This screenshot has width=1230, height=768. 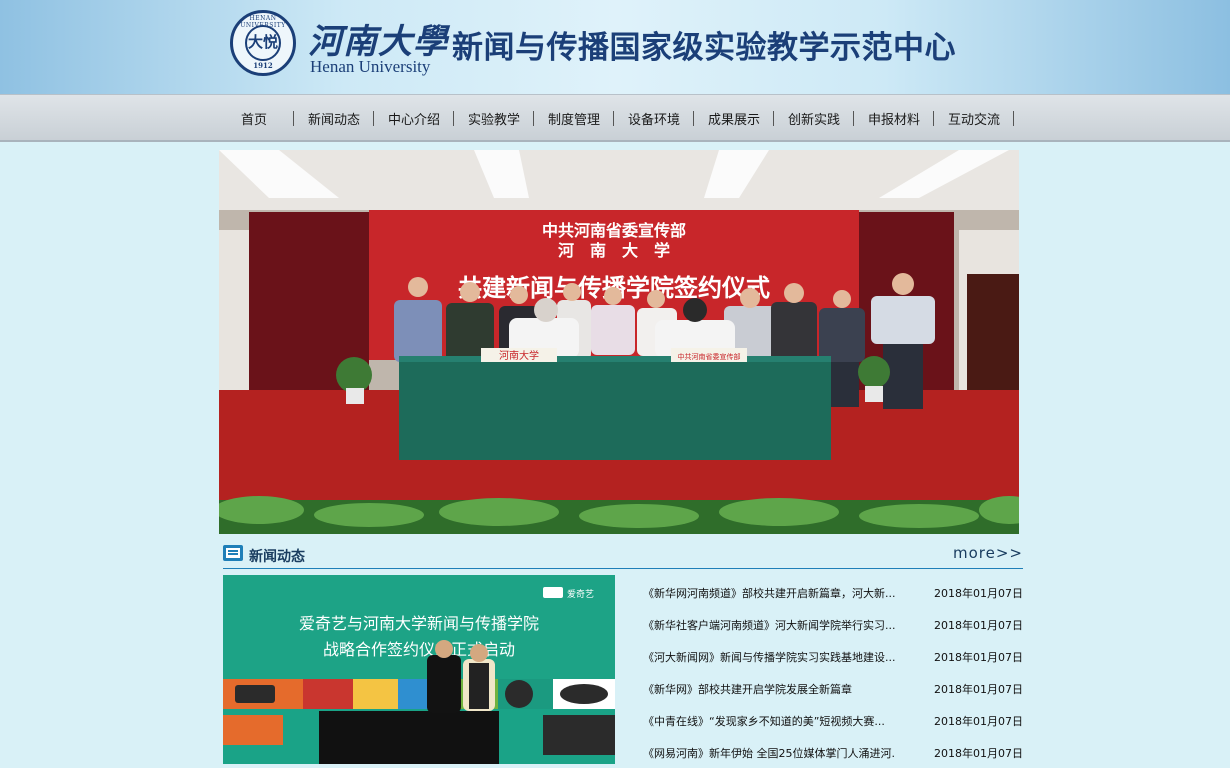 What do you see at coordinates (623, 555) in the screenshot?
I see `news-section-header: 新闻动态 more>>` at bounding box center [623, 555].